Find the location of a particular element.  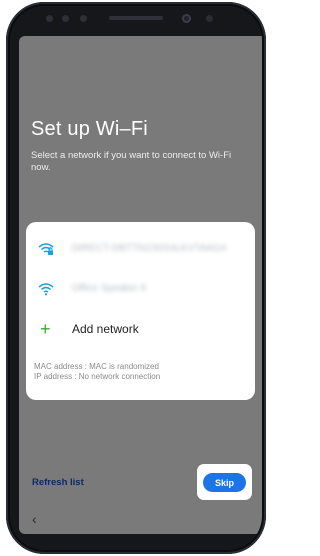

mac-address-text: MAC address : MAC is randomized is located at coordinates (96, 366).